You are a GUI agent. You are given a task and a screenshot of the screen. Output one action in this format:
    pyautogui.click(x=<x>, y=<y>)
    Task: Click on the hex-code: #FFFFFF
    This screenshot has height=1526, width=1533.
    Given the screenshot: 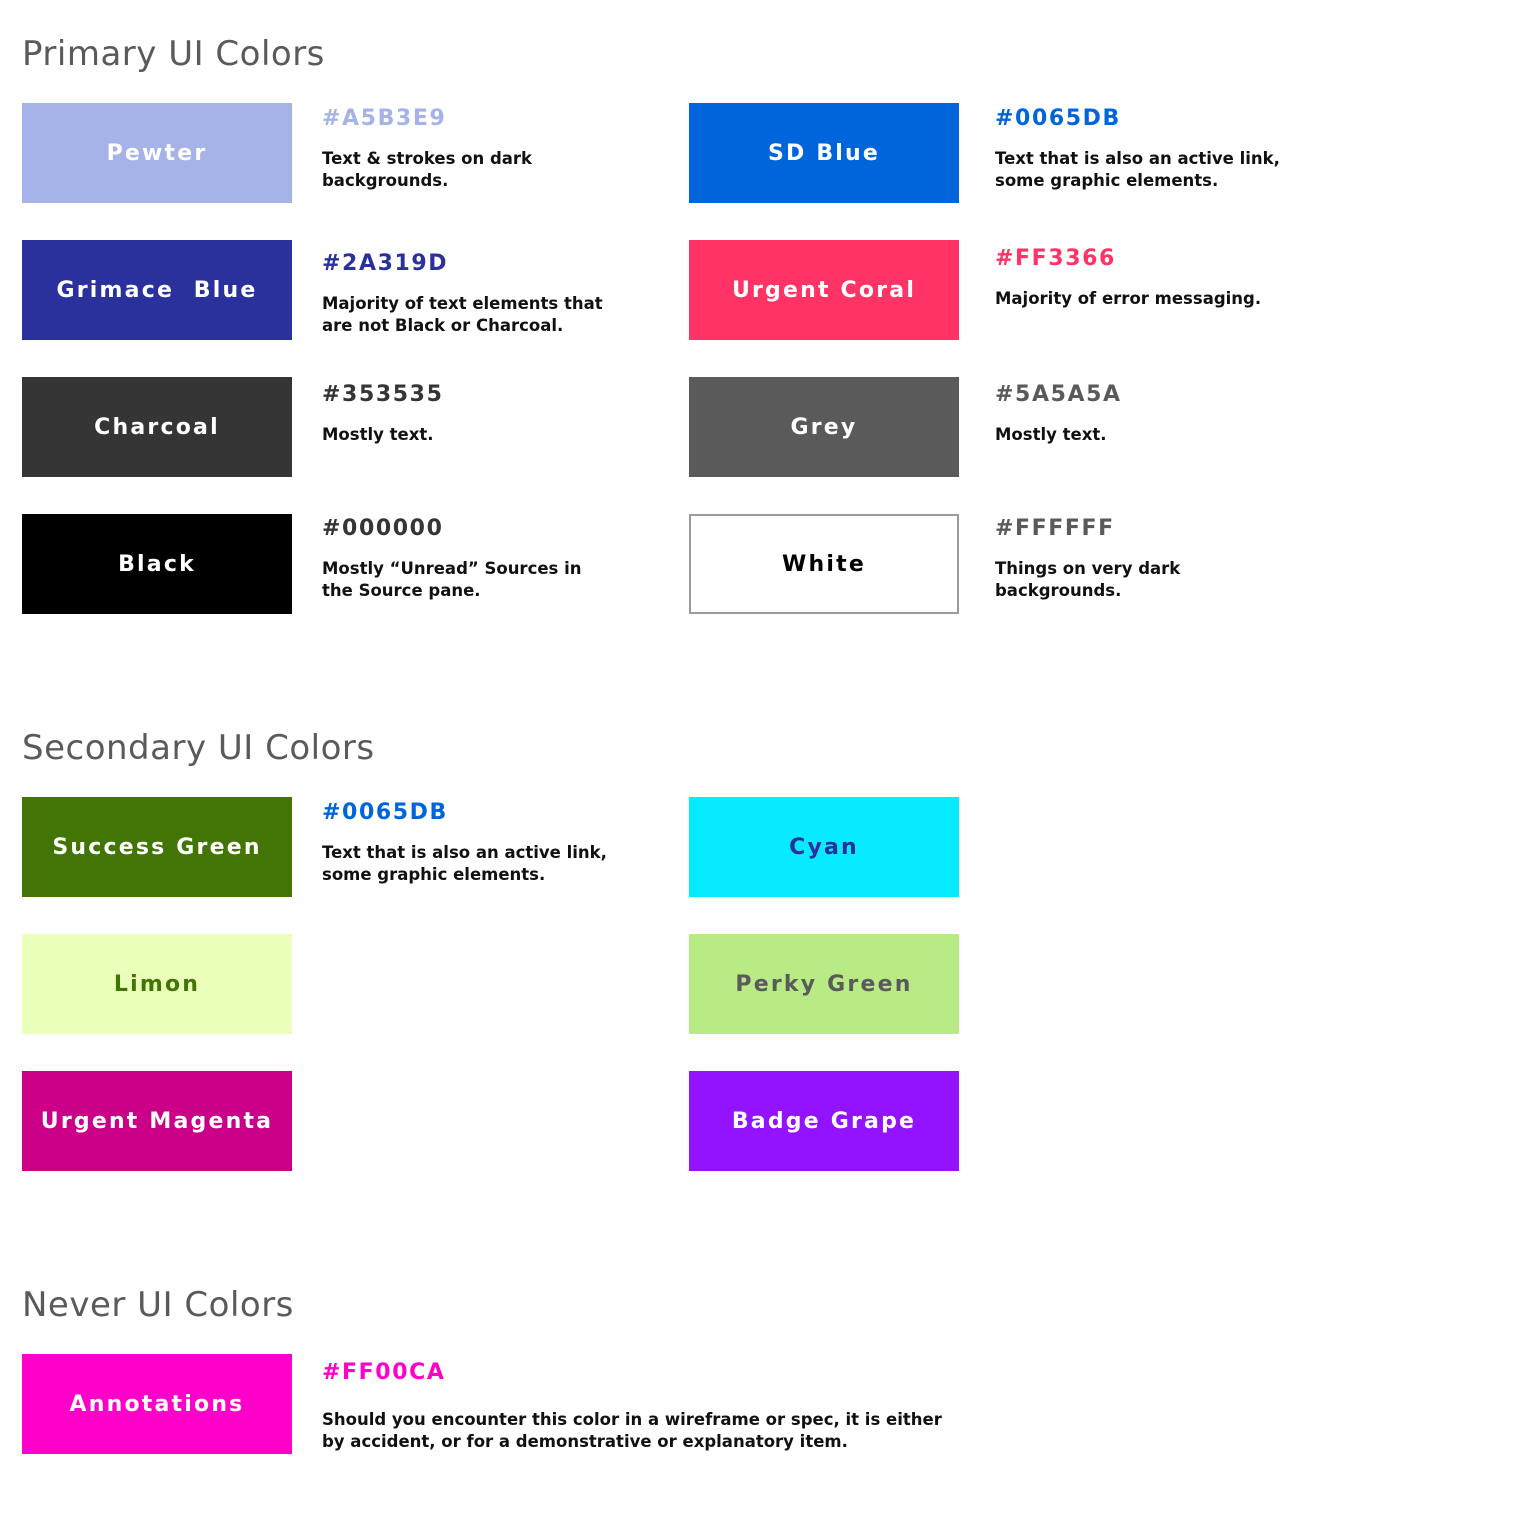 What is the action you would take?
    pyautogui.click(x=1055, y=528)
    